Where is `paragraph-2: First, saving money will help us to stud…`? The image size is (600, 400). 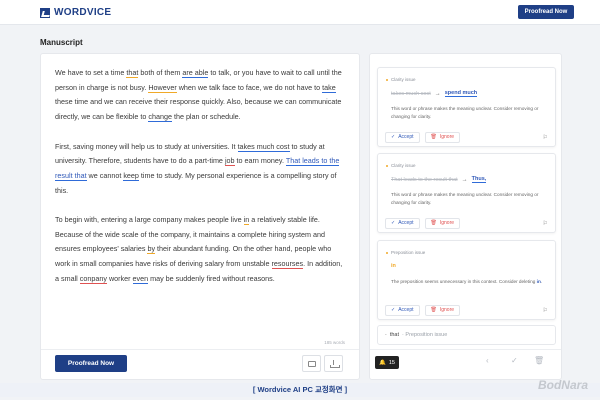
paragraph-2: First, saving money will help us to stud… is located at coordinates (197, 168).